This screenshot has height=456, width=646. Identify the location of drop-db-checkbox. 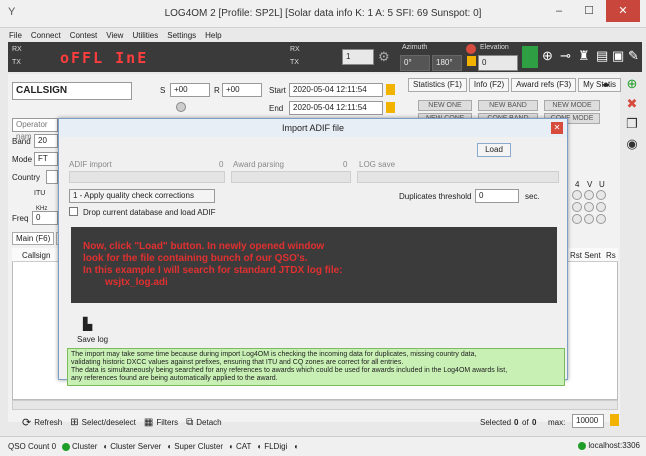
(73, 211).